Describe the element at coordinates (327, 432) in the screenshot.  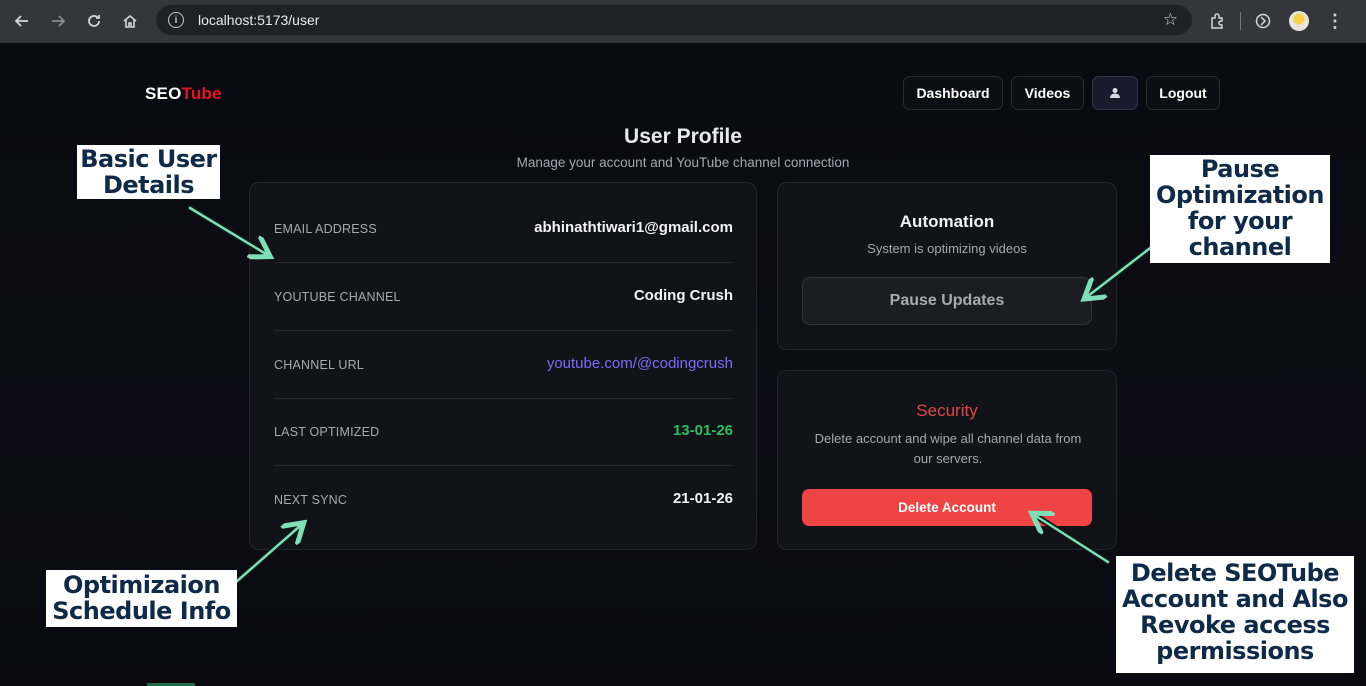
I see `detail-label: LAST OPTIMIZED` at that location.